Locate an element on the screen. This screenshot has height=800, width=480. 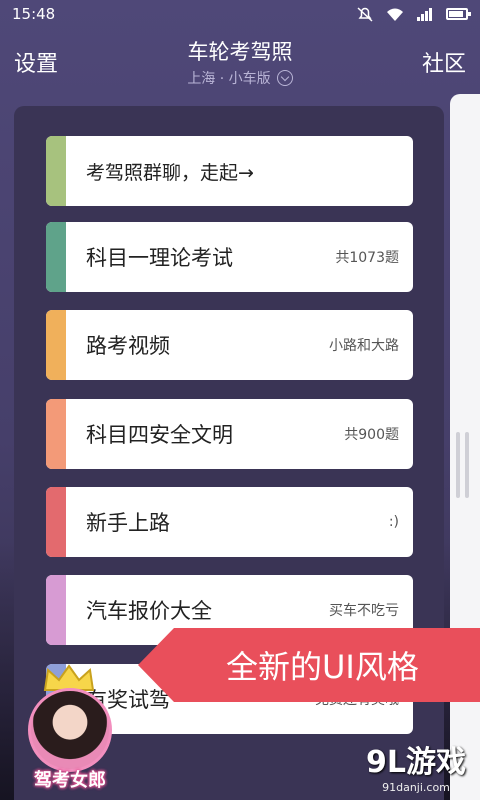
header: 设置 车轮考驾照 上海 · 小车版 社区 is located at coordinates (240, 61).